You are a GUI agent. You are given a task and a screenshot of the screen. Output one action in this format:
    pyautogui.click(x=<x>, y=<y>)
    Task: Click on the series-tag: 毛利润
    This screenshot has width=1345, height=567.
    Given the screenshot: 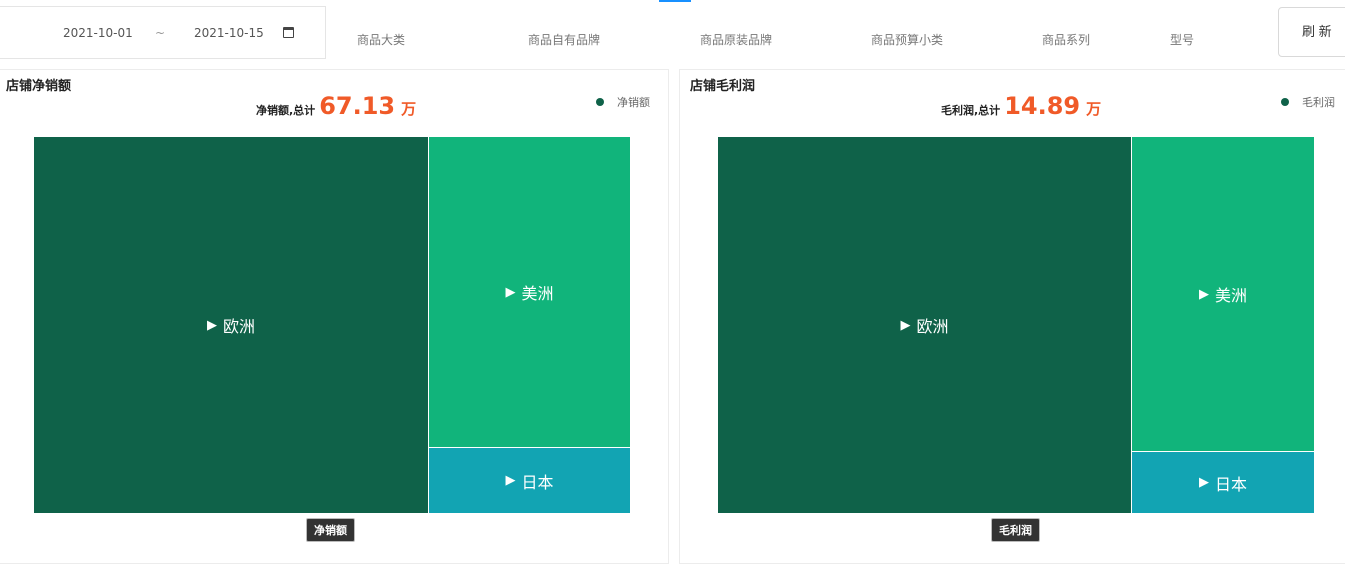 What is the action you would take?
    pyautogui.click(x=1015, y=530)
    